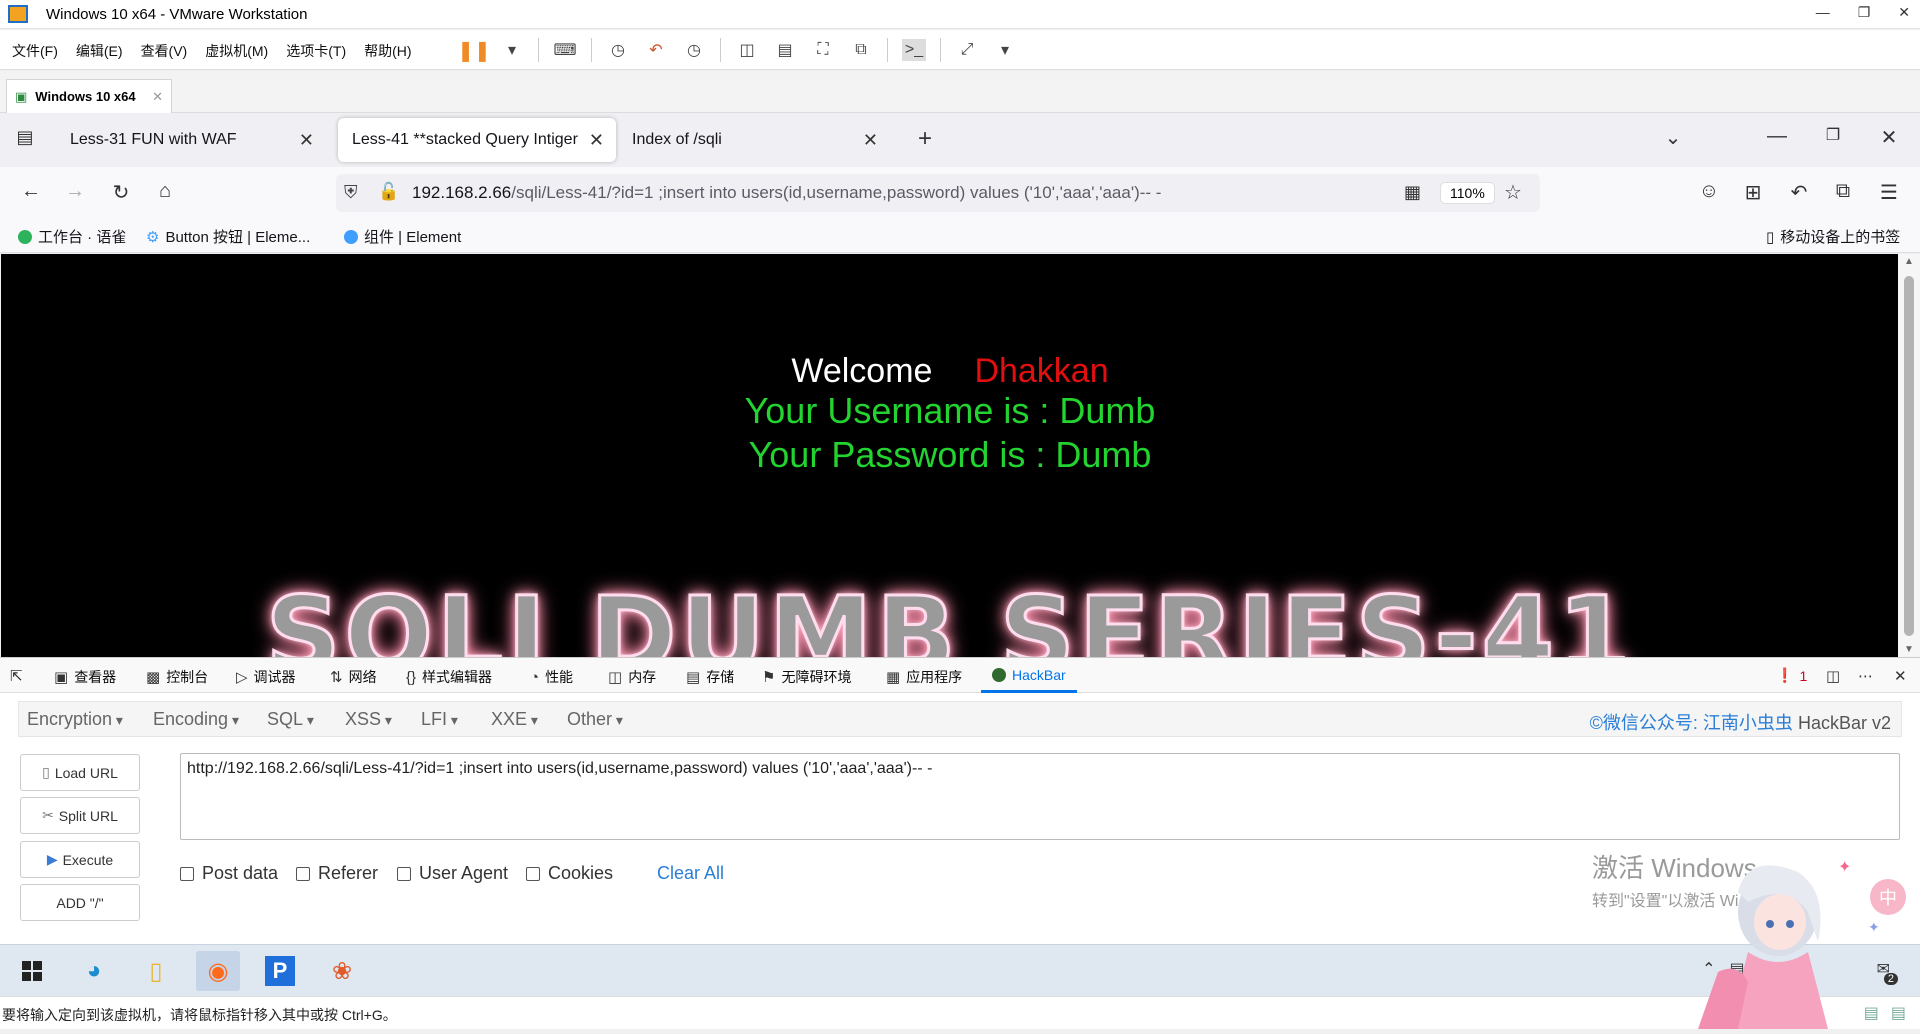  What do you see at coordinates (1029, 675) in the screenshot?
I see `tab-hackbar: HackBar` at bounding box center [1029, 675].